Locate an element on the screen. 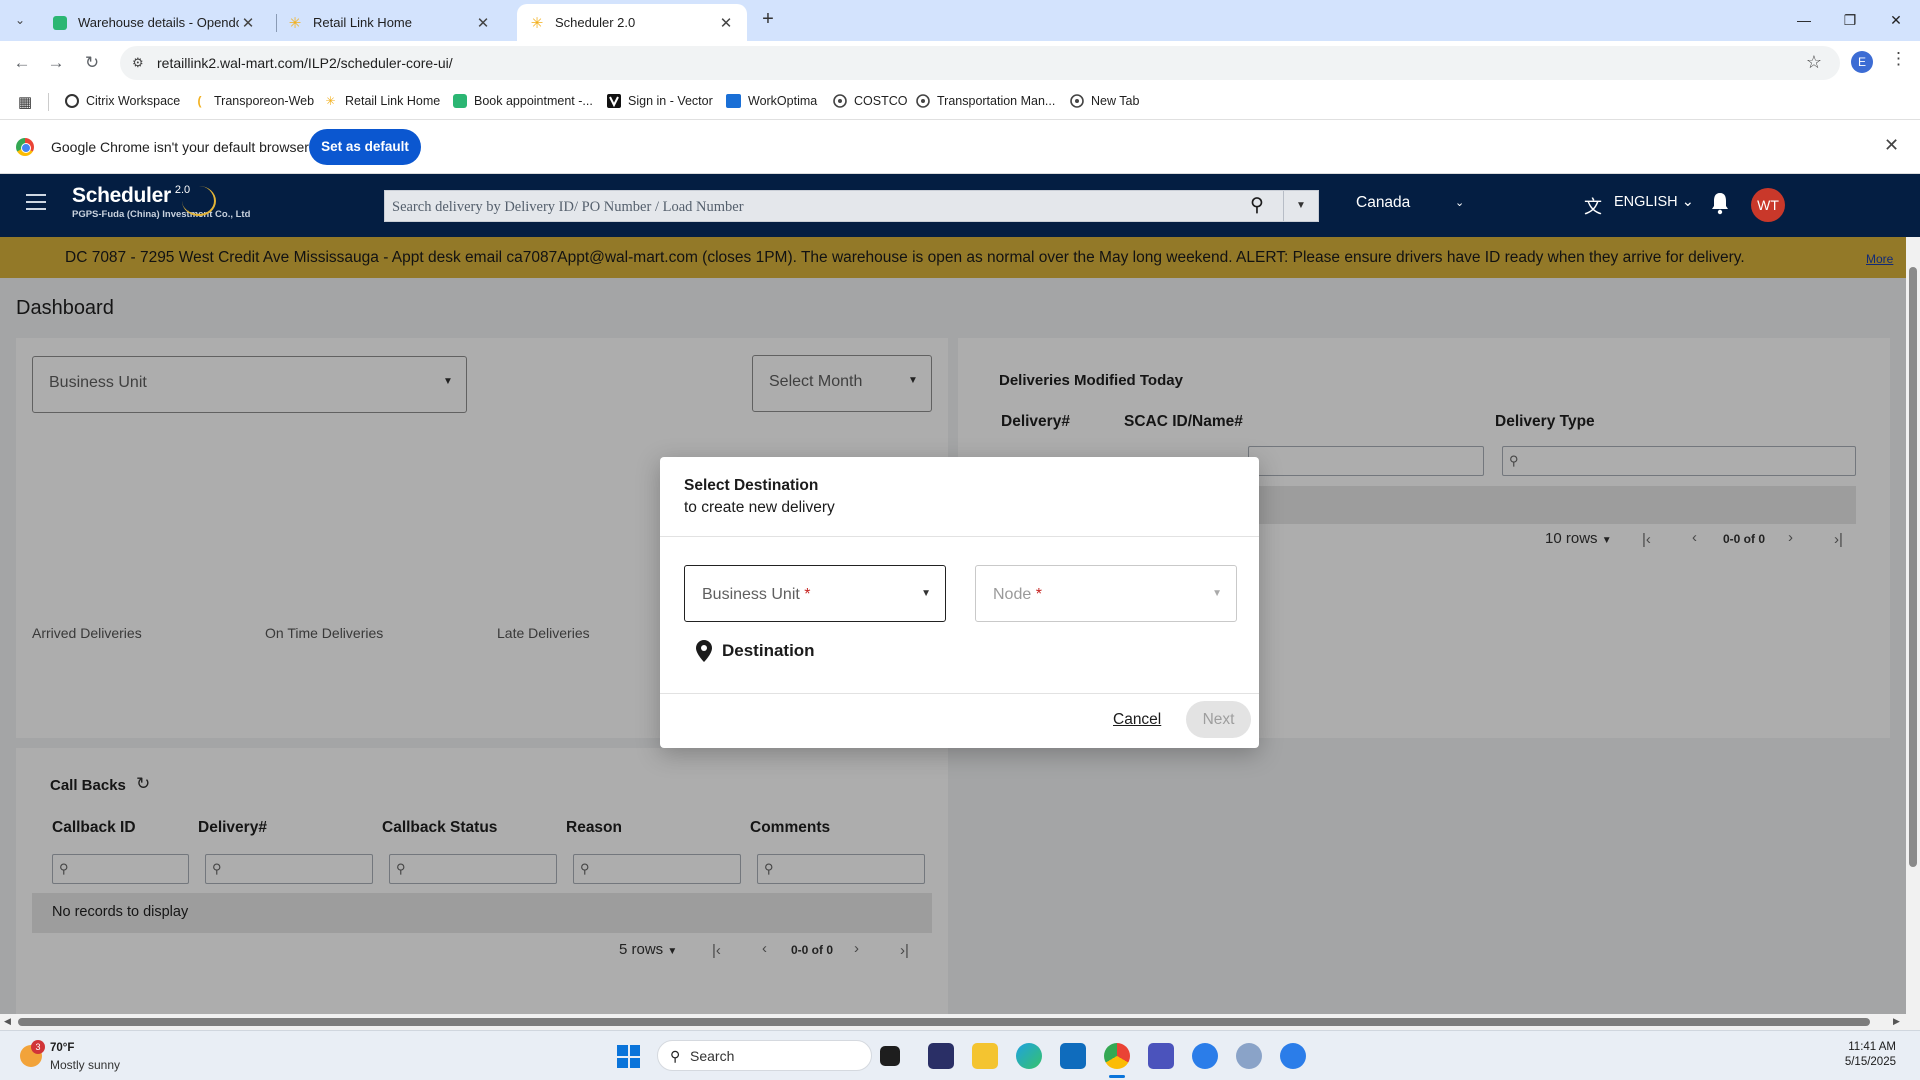 This screenshot has height=1080, width=1920. cancel-button: Cancel is located at coordinates (1137, 720).